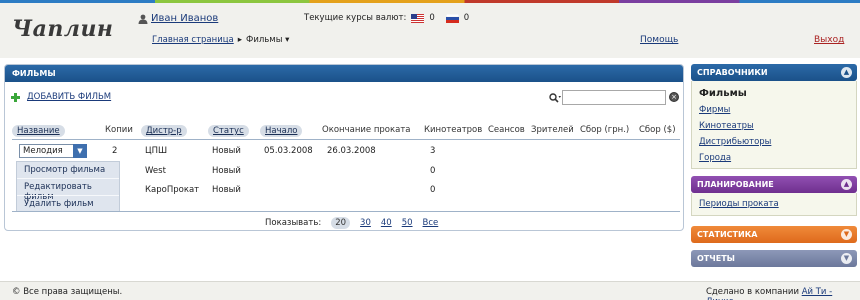 The width and height of the screenshot is (860, 300). What do you see at coordinates (115, 151) in the screenshot?
I see `row-copies: 2` at bounding box center [115, 151].